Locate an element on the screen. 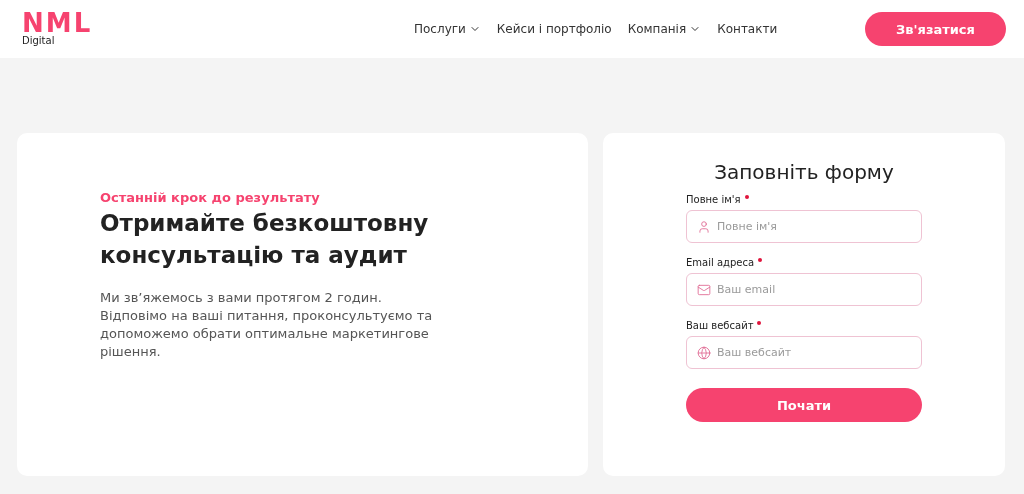  globe-icon is located at coordinates (704, 353).